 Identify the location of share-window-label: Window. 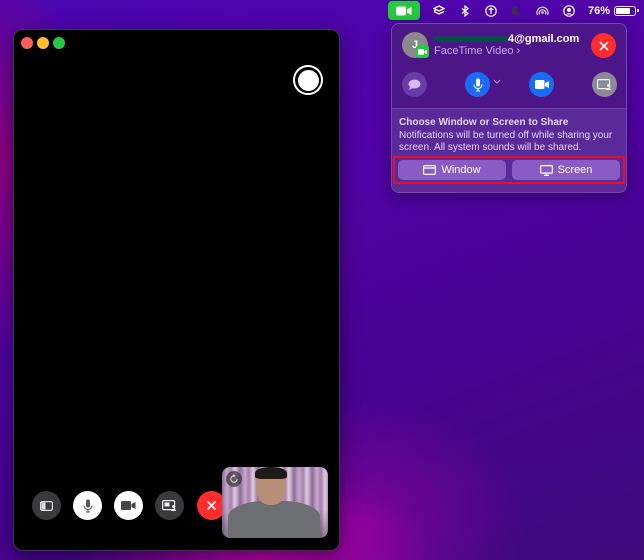
(461, 170).